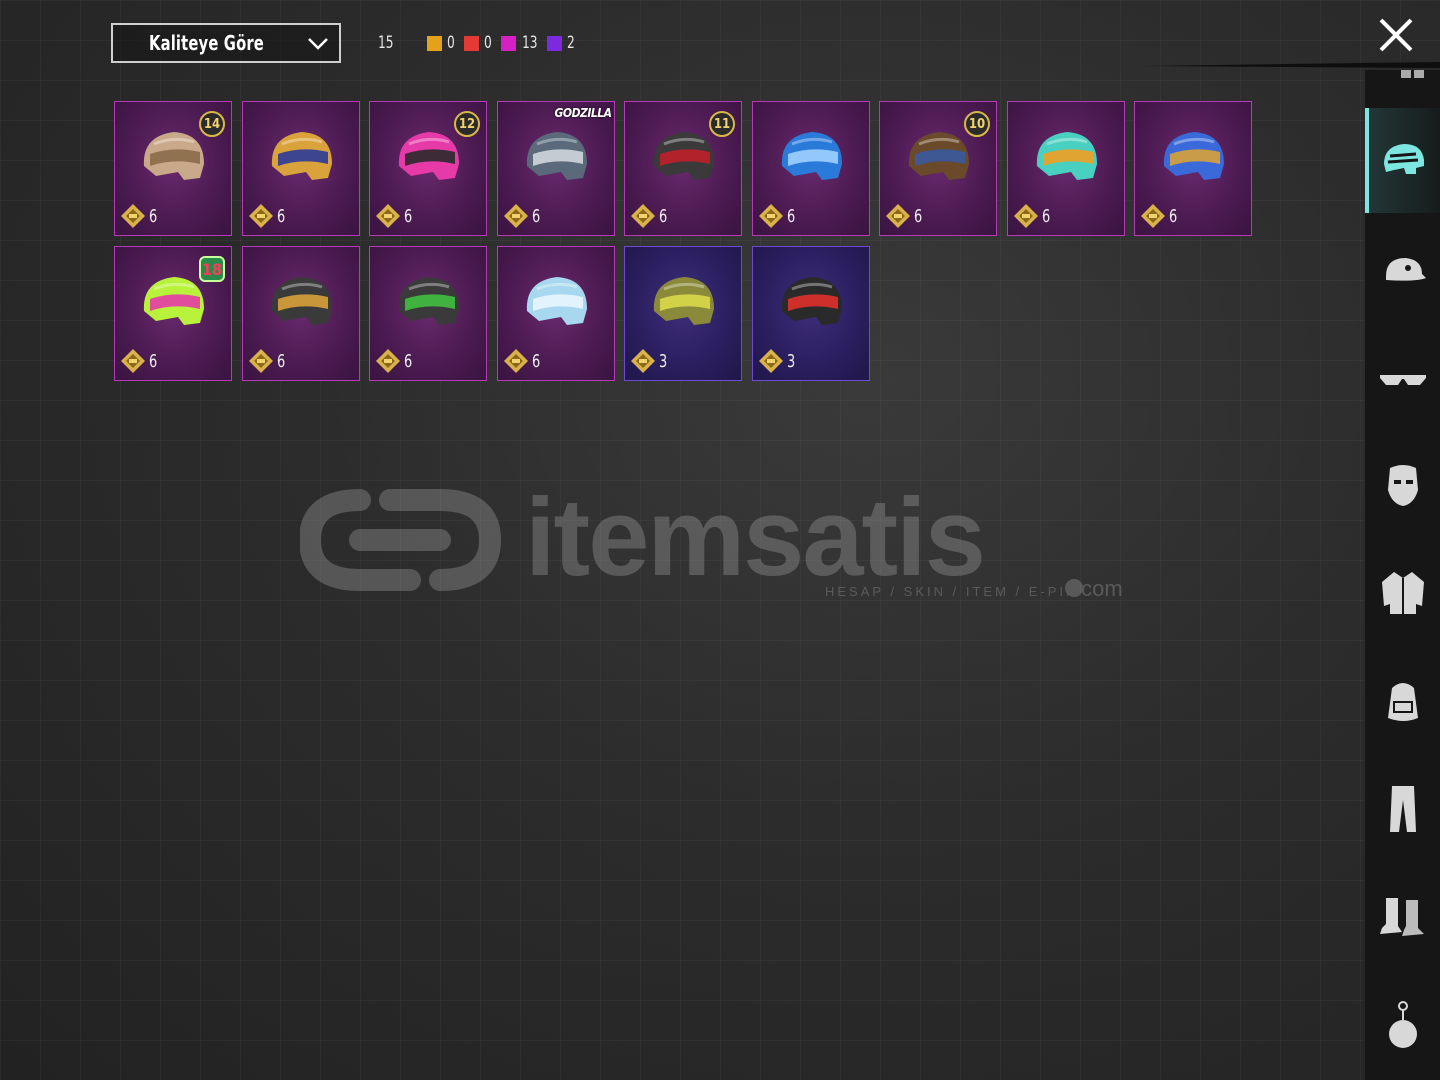 This screenshot has height=1080, width=1440. I want to click on pendant-icon, so click(1402, 1024).